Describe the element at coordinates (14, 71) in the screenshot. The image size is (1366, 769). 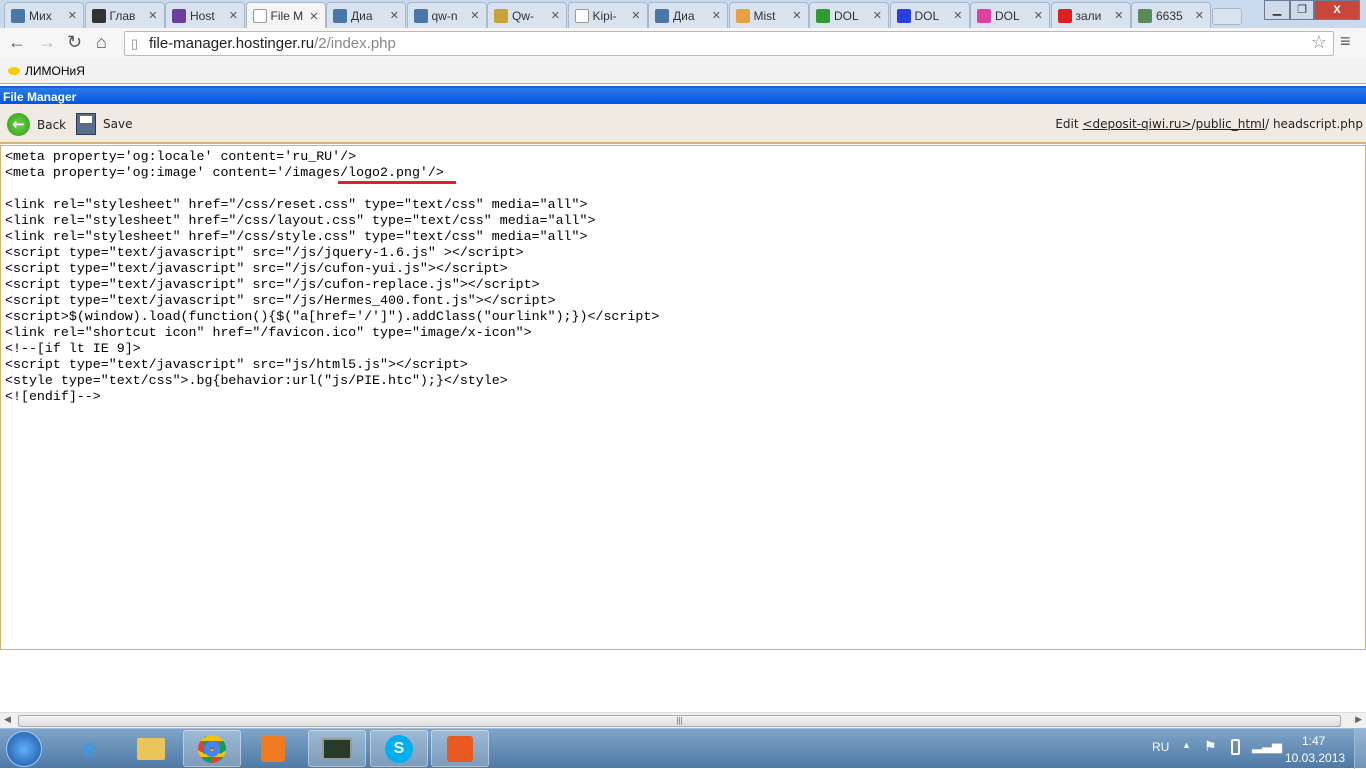
I see `lemon-icon` at that location.